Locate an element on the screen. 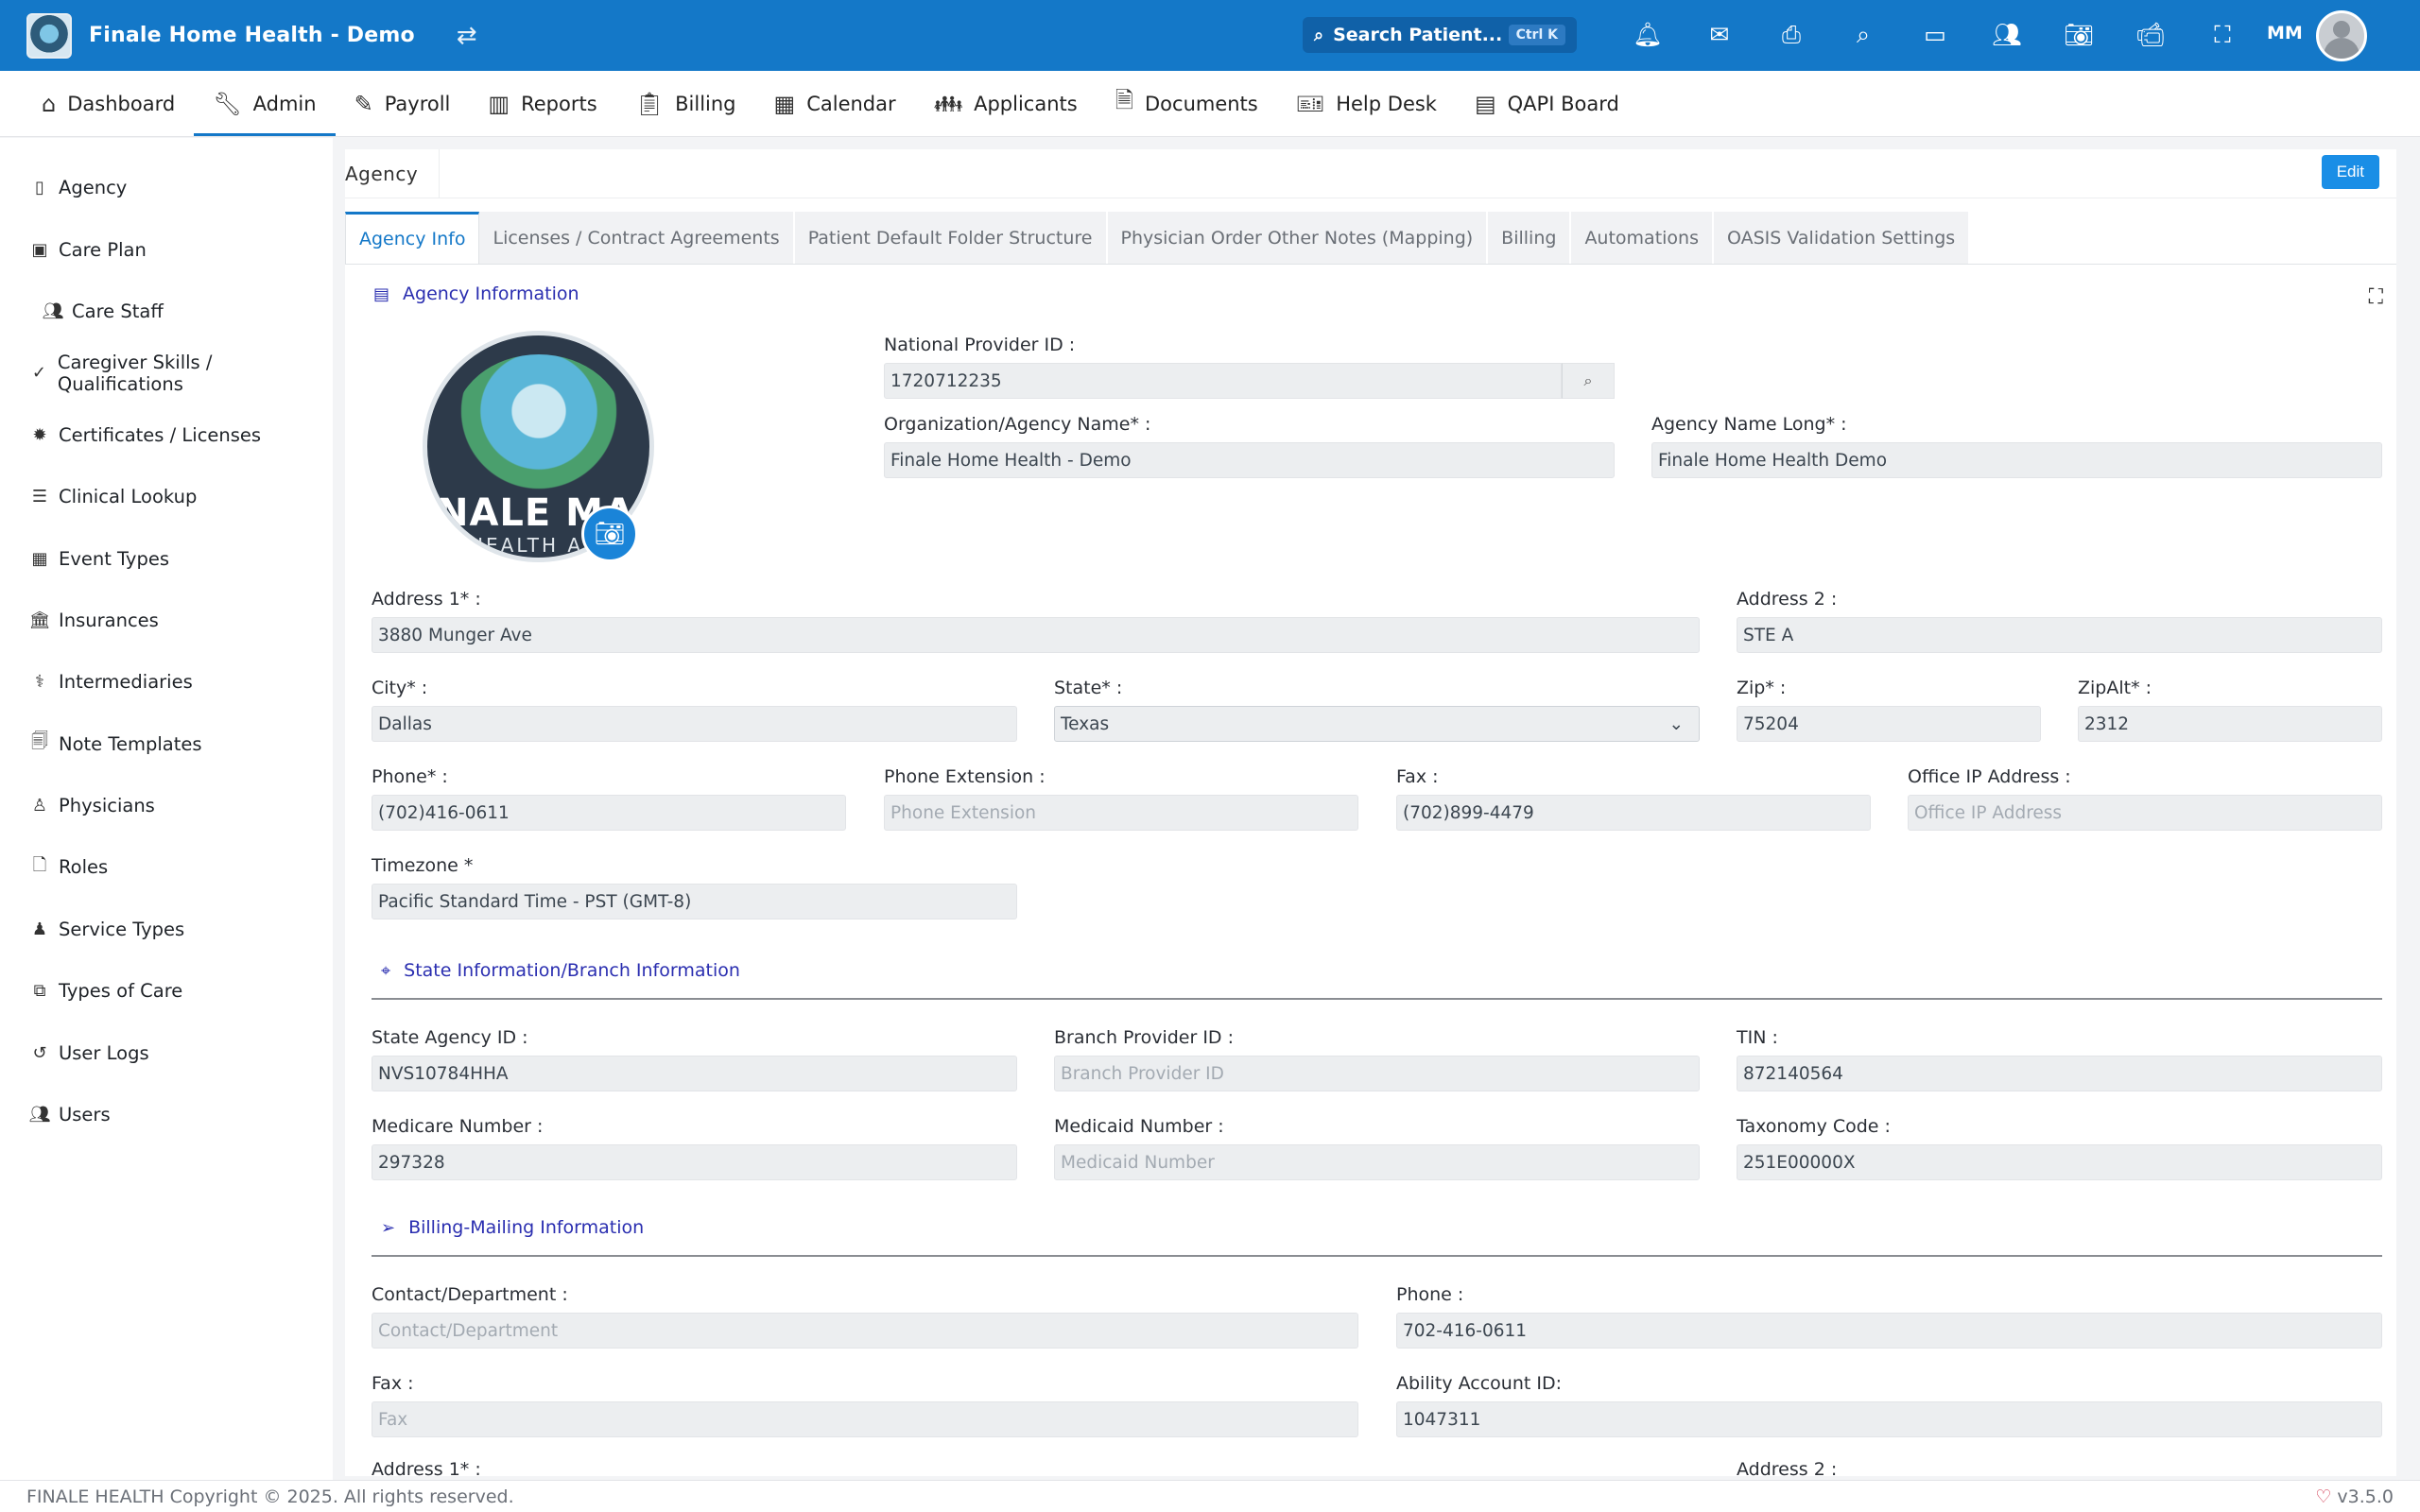  sidebar-item-users: 👥︎ Users is located at coordinates (166, 1114).